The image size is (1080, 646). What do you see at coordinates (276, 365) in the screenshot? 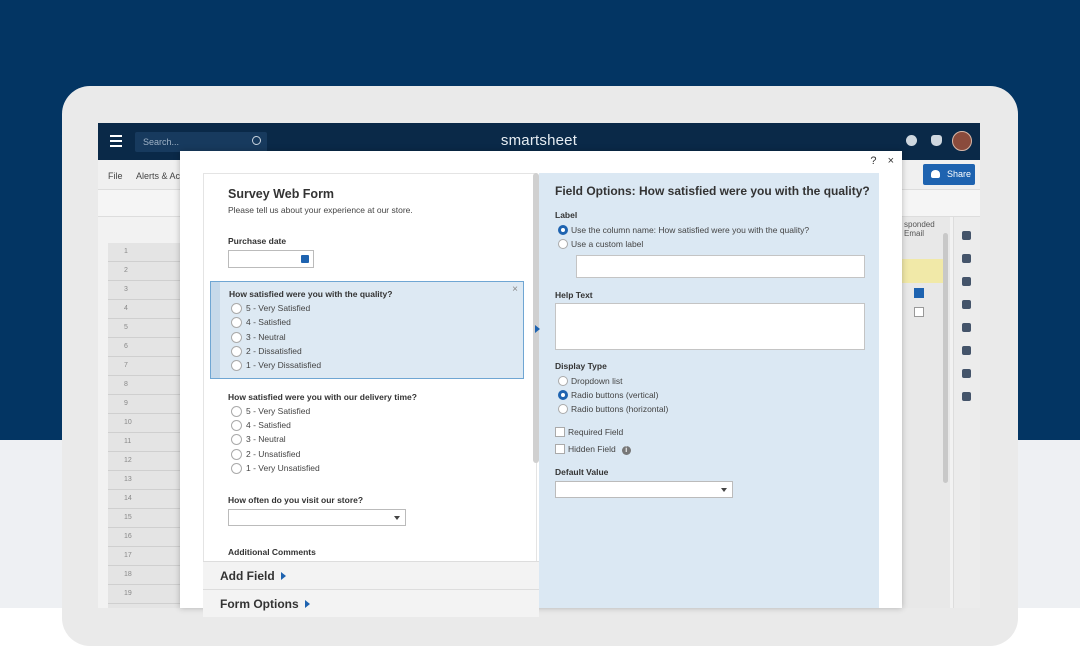
I see `option-radio: 1 - Very Dissatisfied` at bounding box center [276, 365].